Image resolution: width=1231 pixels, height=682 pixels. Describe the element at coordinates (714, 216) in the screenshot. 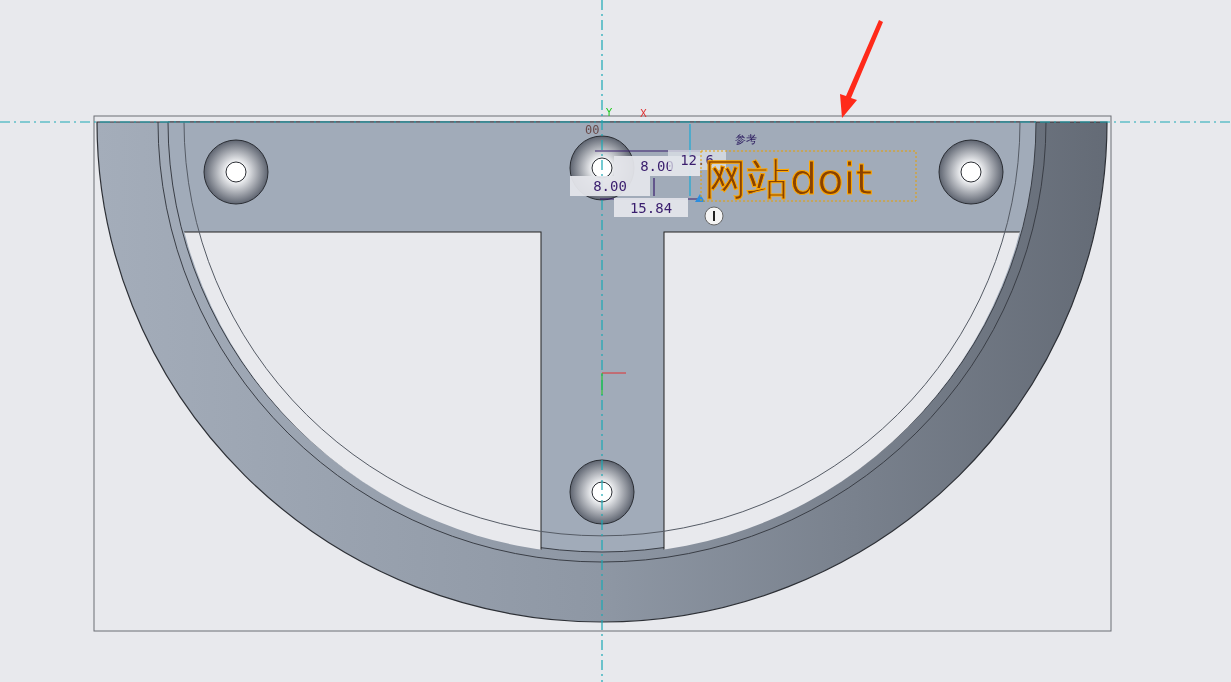

I see `cursor-icon` at that location.